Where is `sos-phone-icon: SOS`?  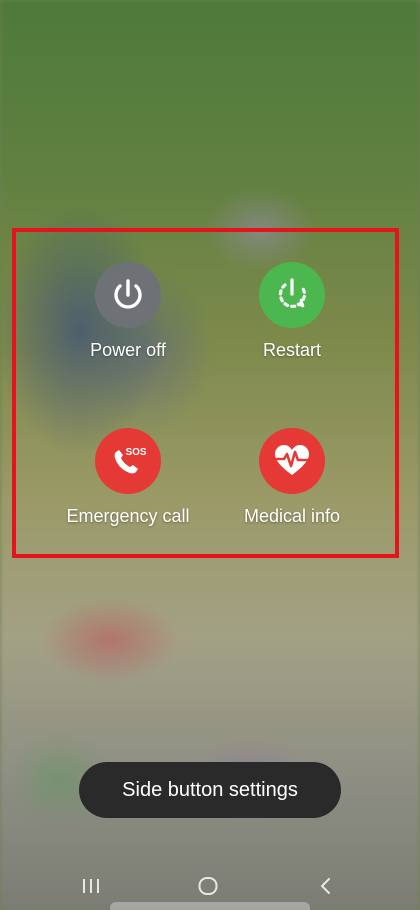 sos-phone-icon: SOS is located at coordinates (130, 460).